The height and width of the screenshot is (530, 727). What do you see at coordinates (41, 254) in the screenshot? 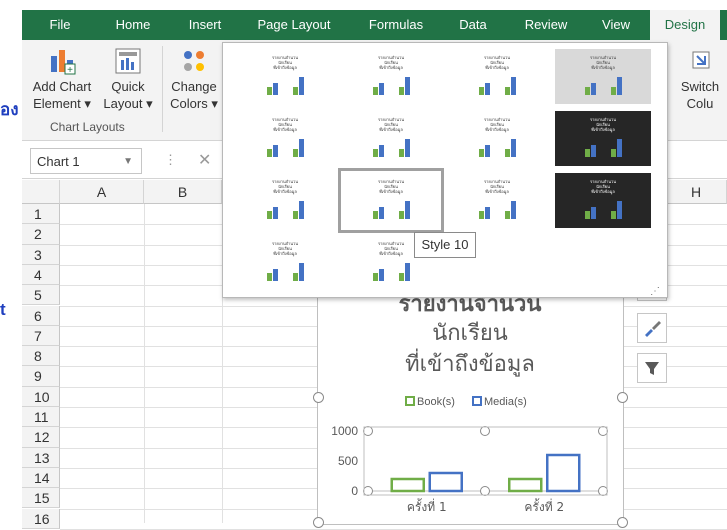
I see `row-header-3: 3` at bounding box center [41, 254].